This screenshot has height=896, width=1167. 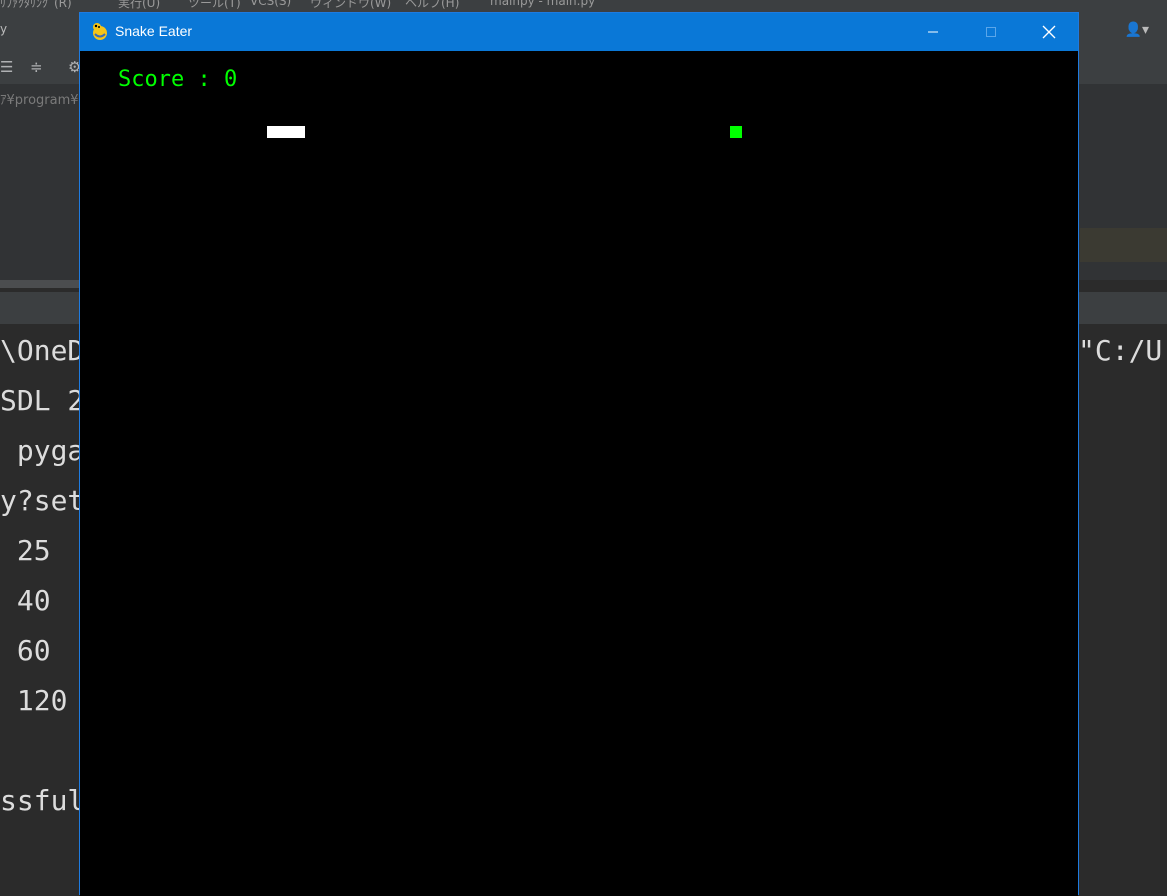 What do you see at coordinates (36, 5) in the screenshot?
I see `ide-menu-item: ﾘﾌｧｸﾀﾘﾝｸﾞ(R)` at bounding box center [36, 5].